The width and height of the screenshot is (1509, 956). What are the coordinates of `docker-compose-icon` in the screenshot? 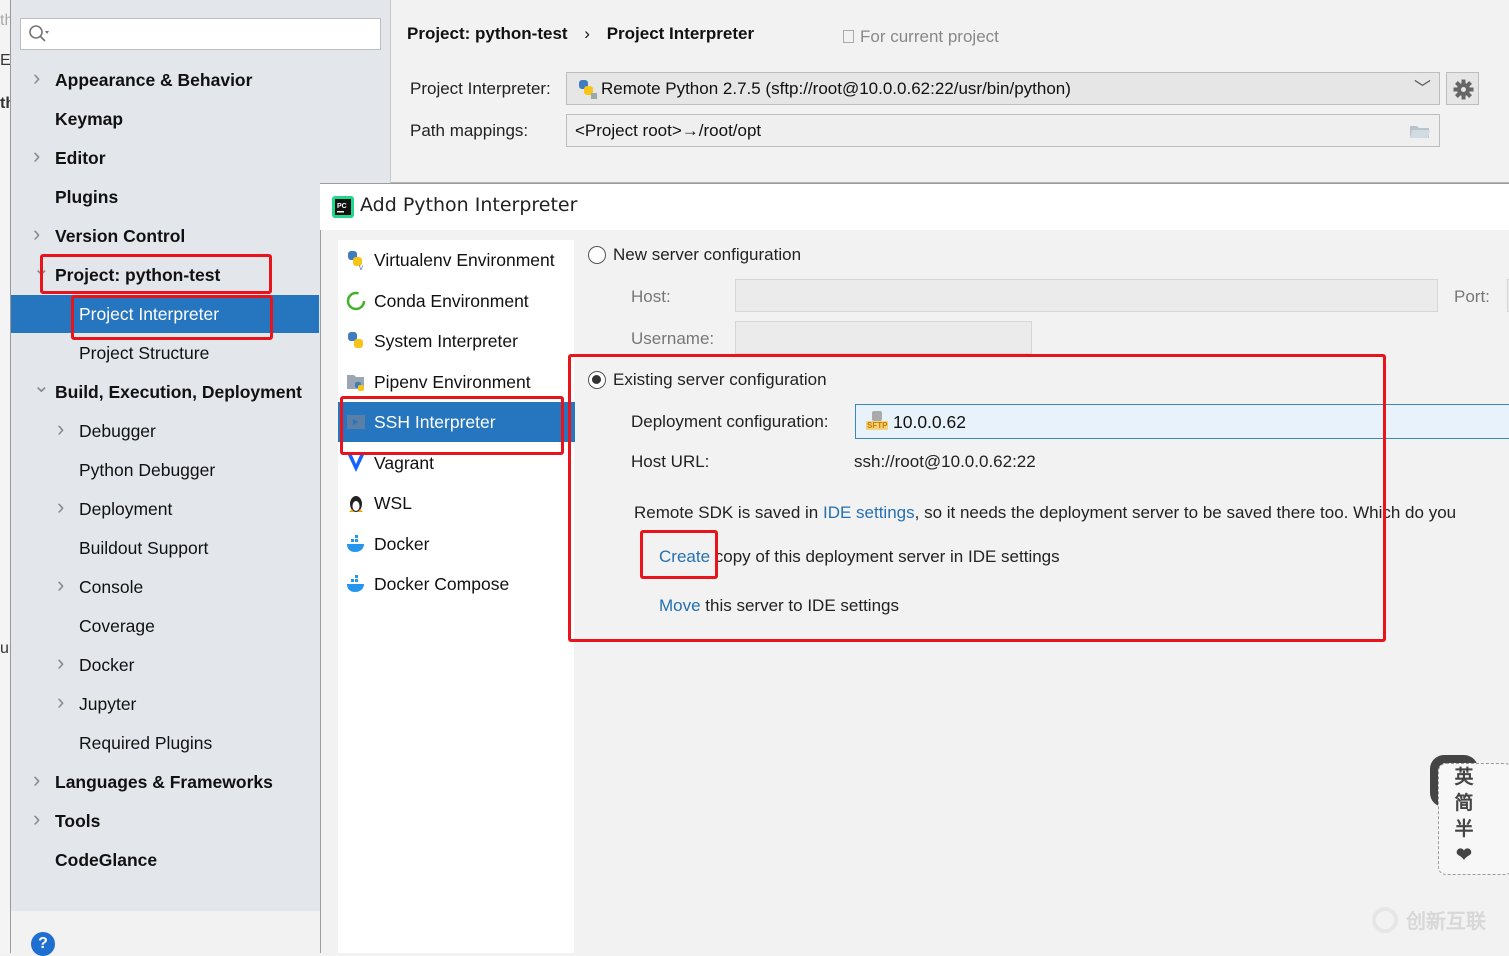 It's located at (355, 583).